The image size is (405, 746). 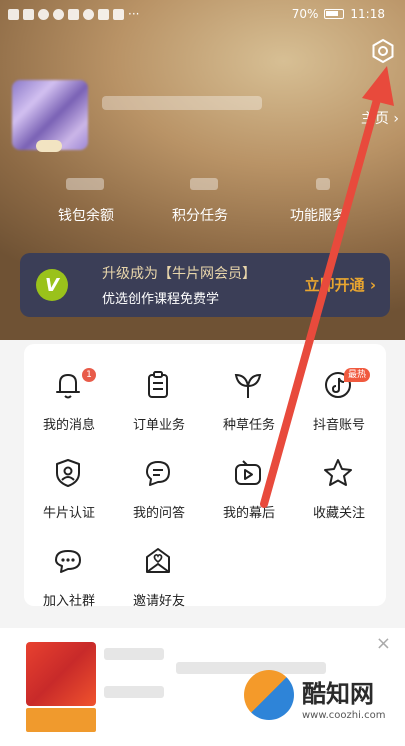 What do you see at coordinates (339, 394) in the screenshot?
I see `grid-item-douyin-account: 最热 抖音账号` at bounding box center [339, 394].